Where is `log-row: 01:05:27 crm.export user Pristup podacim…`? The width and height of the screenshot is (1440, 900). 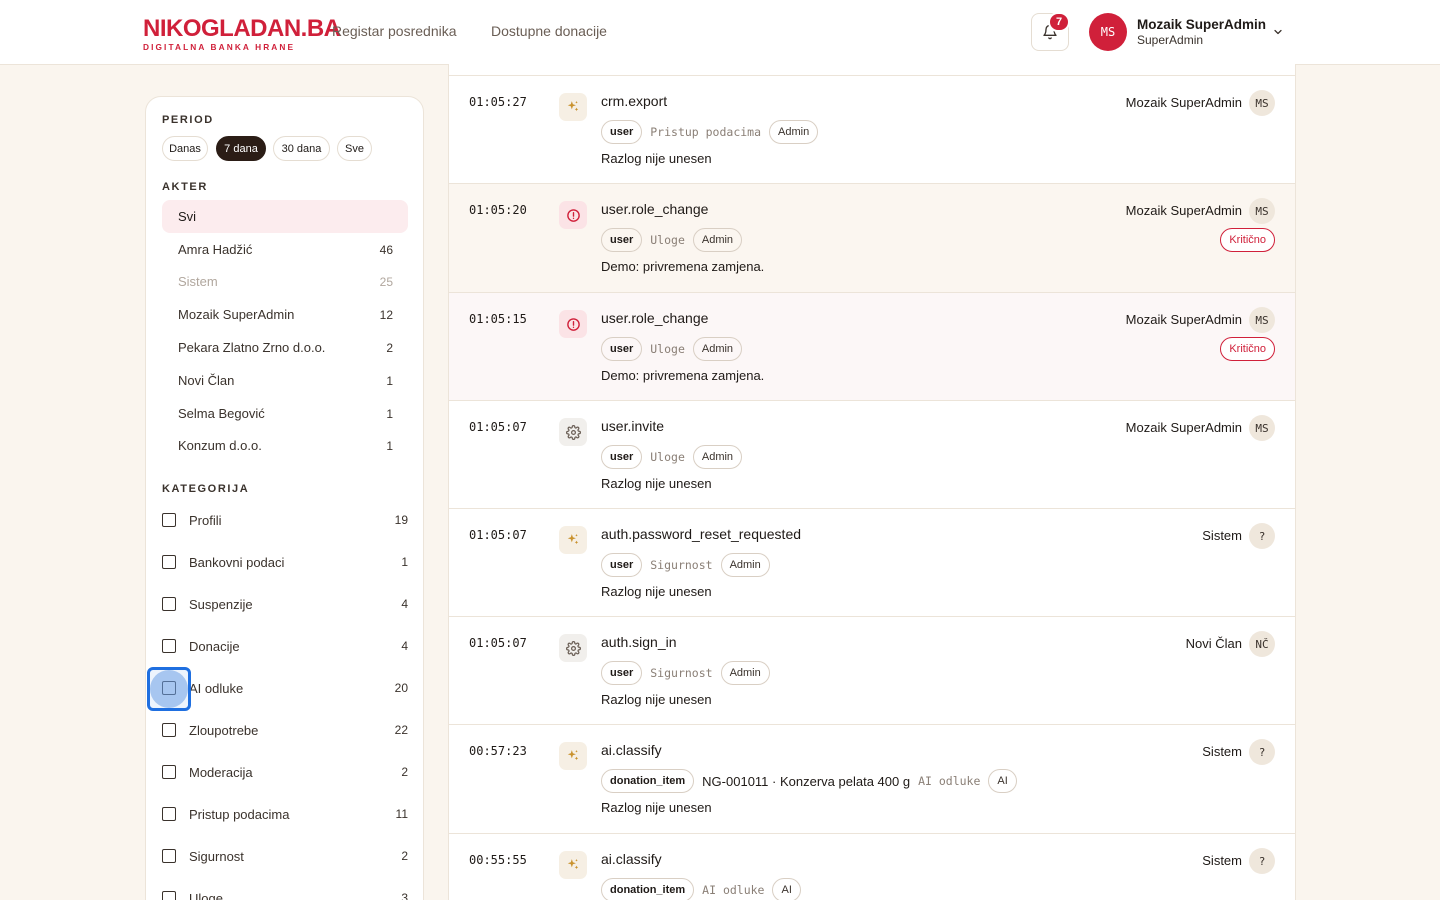 log-row: 01:05:27 crm.export user Pristup podacim… is located at coordinates (872, 129).